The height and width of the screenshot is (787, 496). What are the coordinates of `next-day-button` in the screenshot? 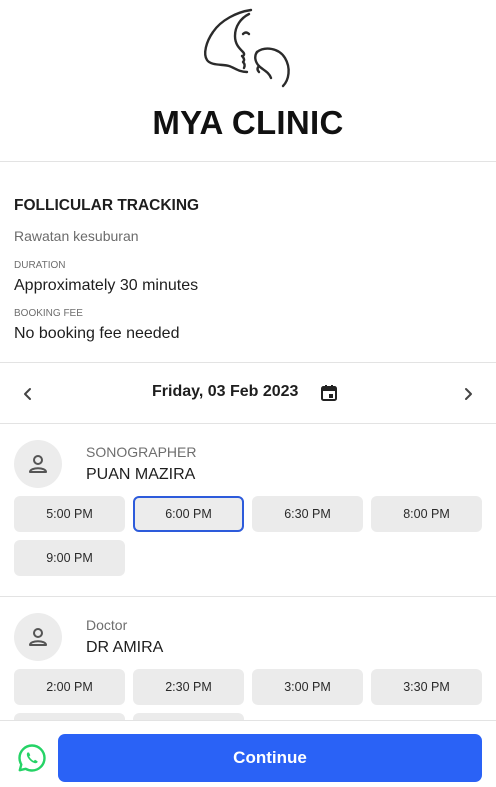 It's located at (468, 394).